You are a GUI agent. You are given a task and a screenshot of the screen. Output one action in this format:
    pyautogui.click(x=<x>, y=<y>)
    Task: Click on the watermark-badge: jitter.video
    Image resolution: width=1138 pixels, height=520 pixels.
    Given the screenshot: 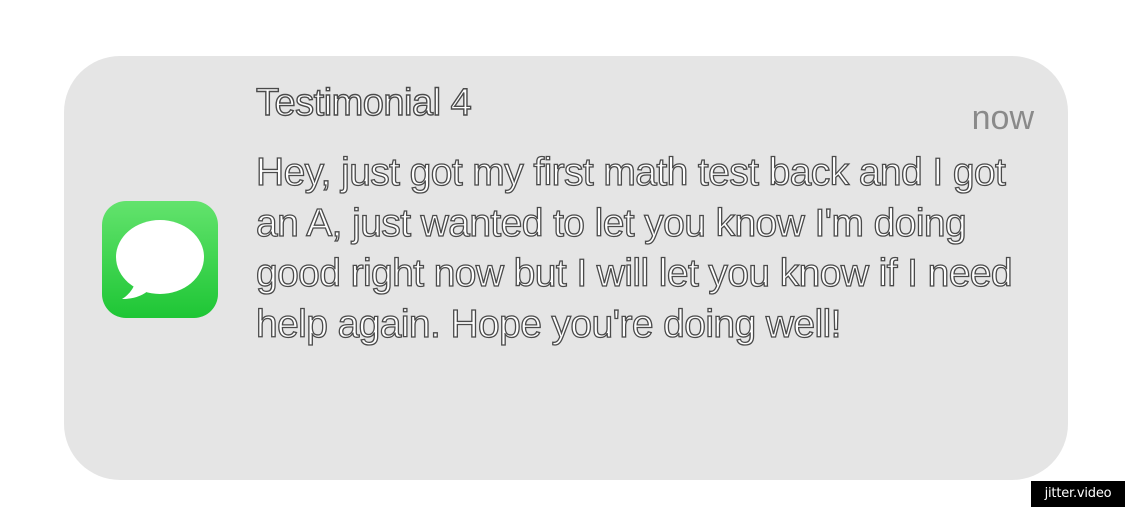 What is the action you would take?
    pyautogui.click(x=1078, y=494)
    